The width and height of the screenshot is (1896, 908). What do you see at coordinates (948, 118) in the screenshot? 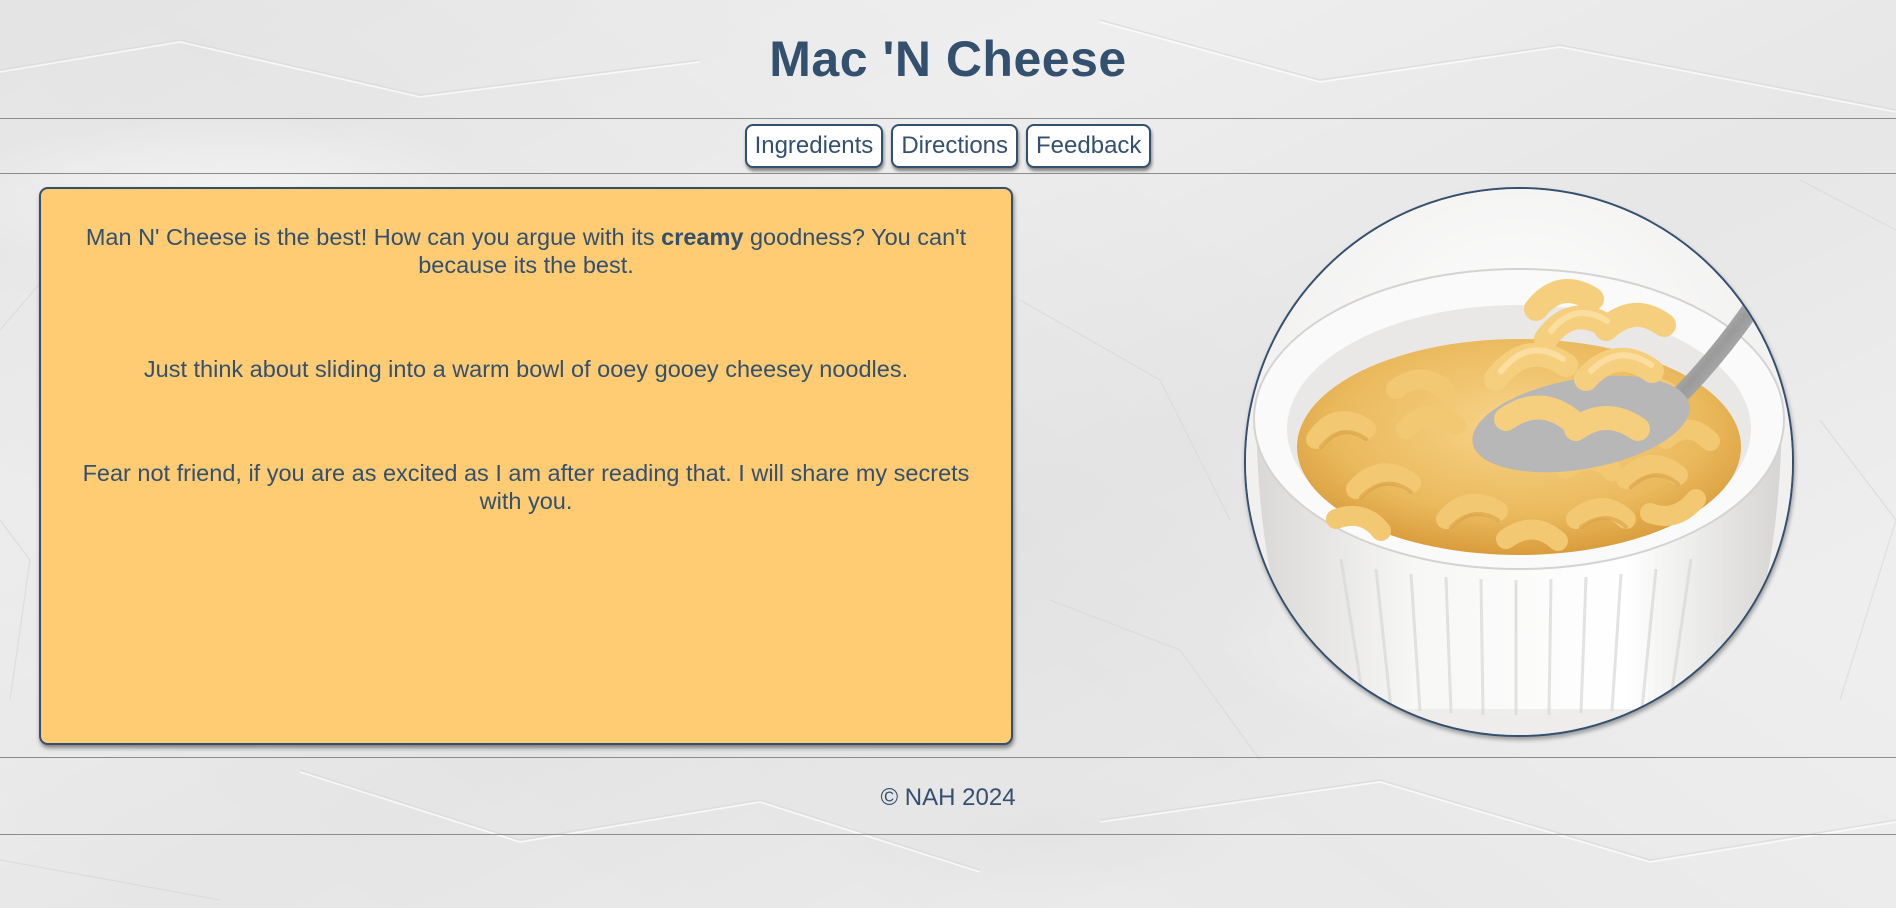
I see `header-divider-top` at bounding box center [948, 118].